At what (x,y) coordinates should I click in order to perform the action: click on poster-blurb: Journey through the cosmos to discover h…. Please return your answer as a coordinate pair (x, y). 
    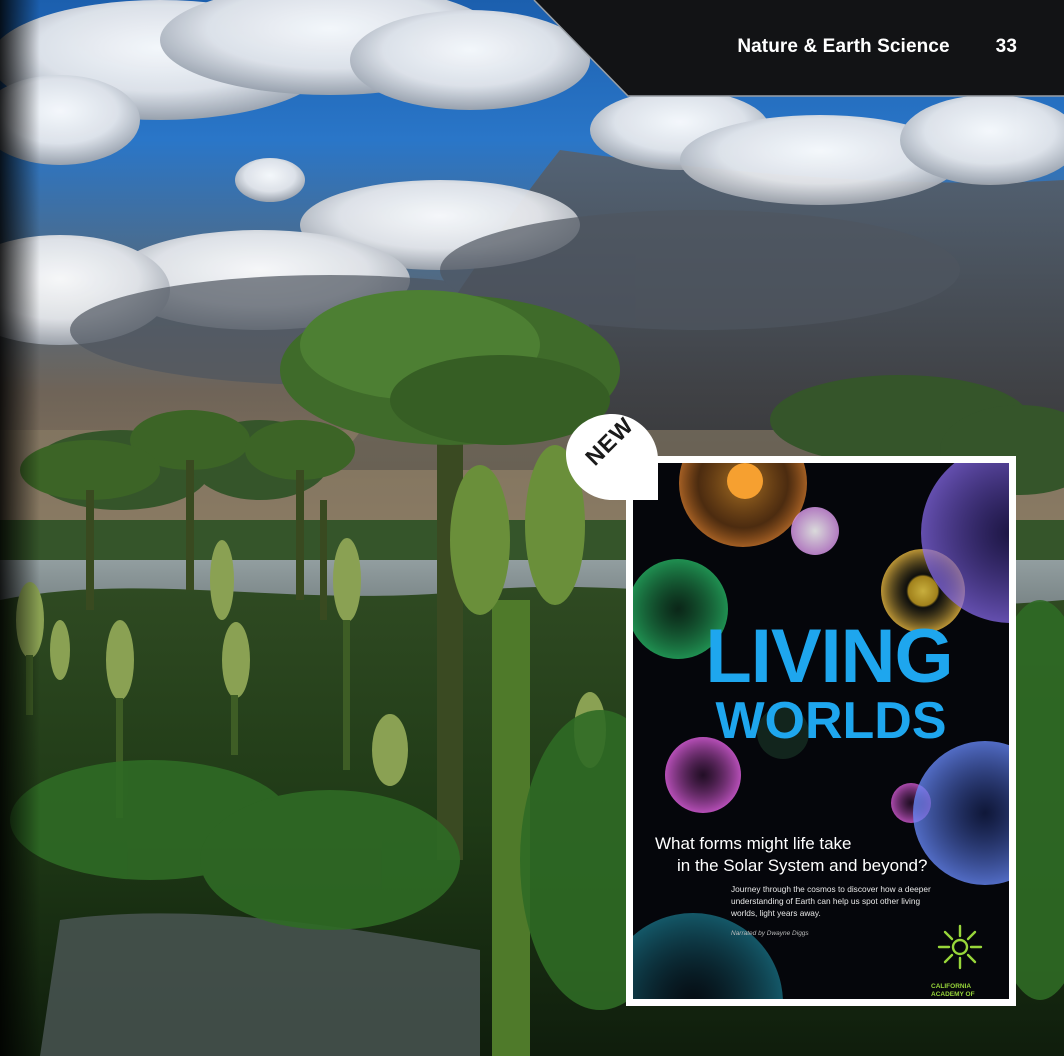
    Looking at the image, I should click on (831, 901).